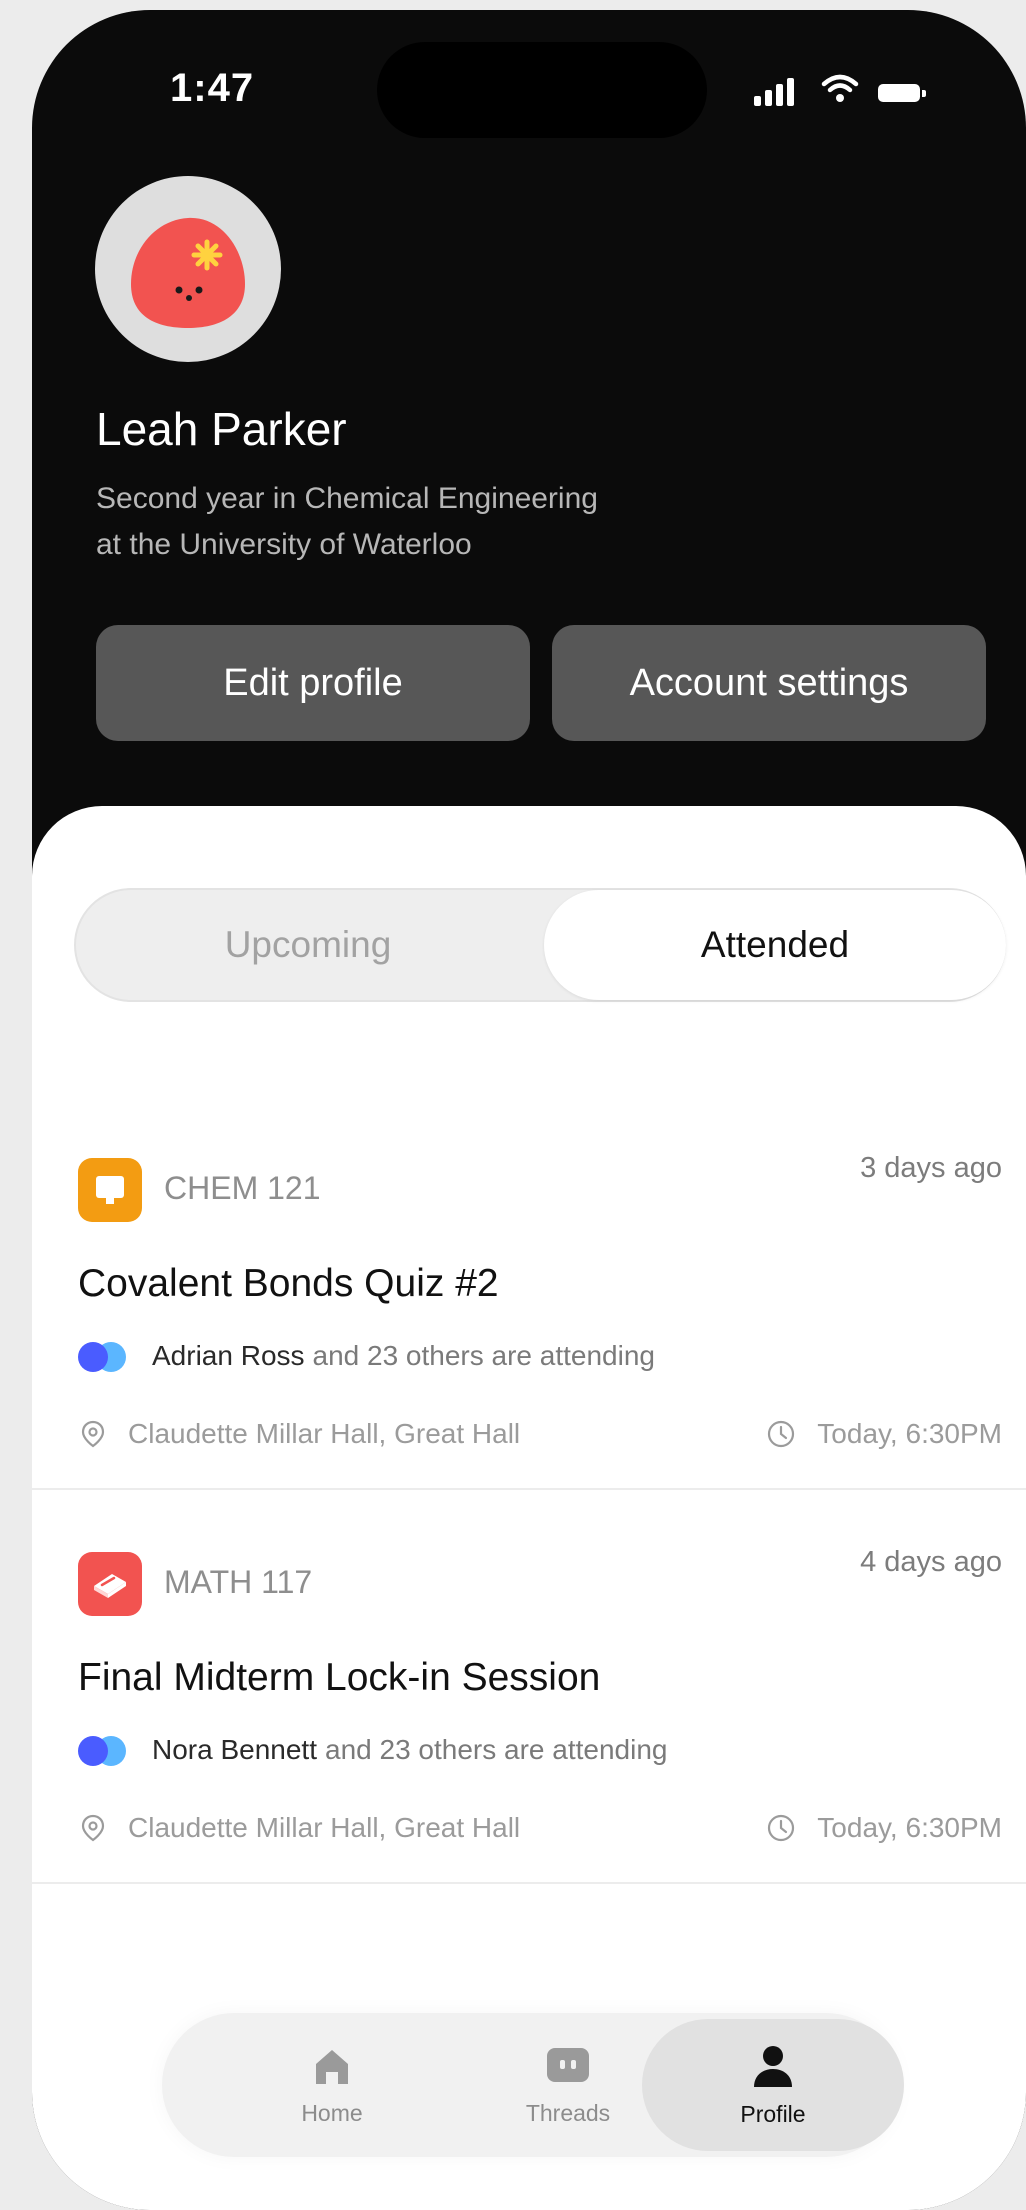  I want to click on account-settings-button: Account settings, so click(769, 683).